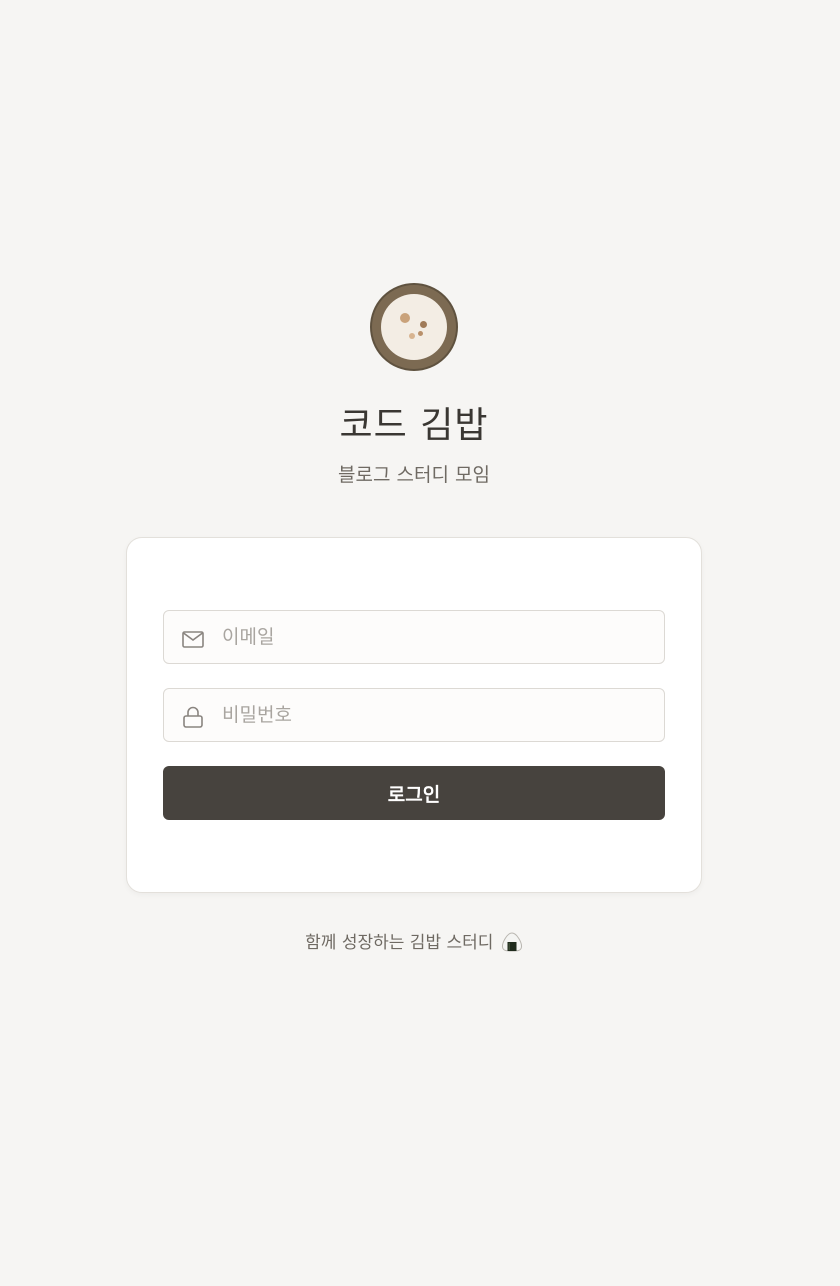  Describe the element at coordinates (193, 717) in the screenshot. I see `lock-icon` at that location.